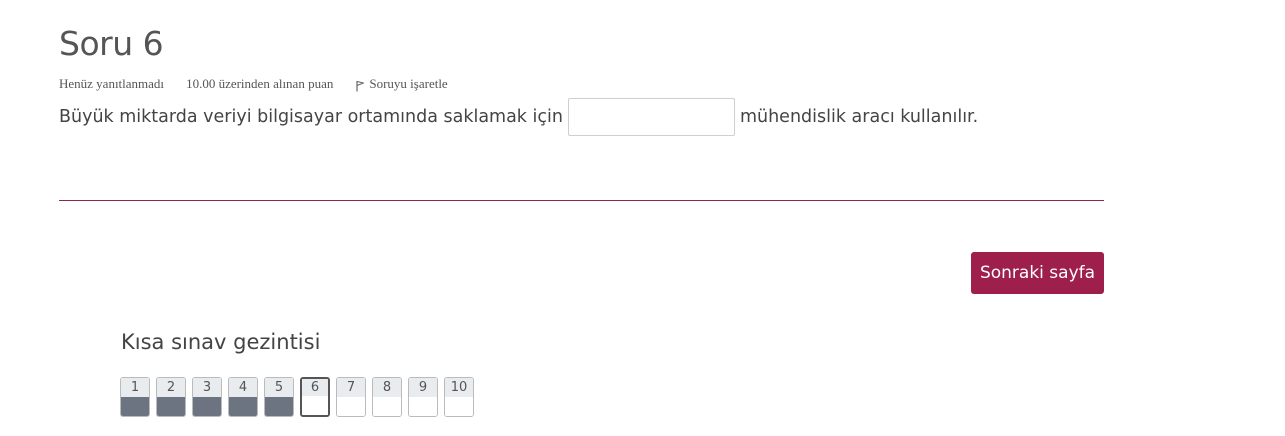  I want to click on divider-line, so click(581, 200).